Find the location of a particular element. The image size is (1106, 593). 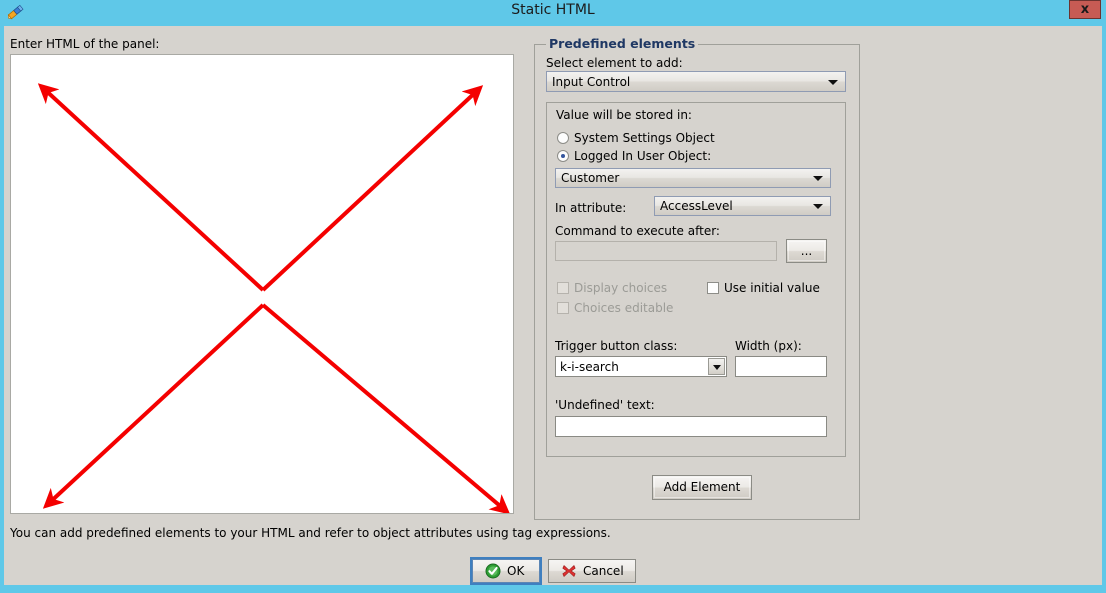

trigger-button-class-label: Trigger button class: is located at coordinates (616, 346).